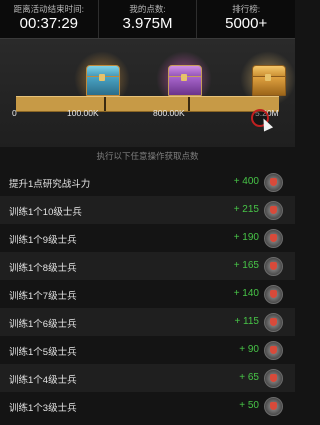 The image size is (320, 425). I want to click on task-label: 训练1个10级士兵, so click(45, 212).